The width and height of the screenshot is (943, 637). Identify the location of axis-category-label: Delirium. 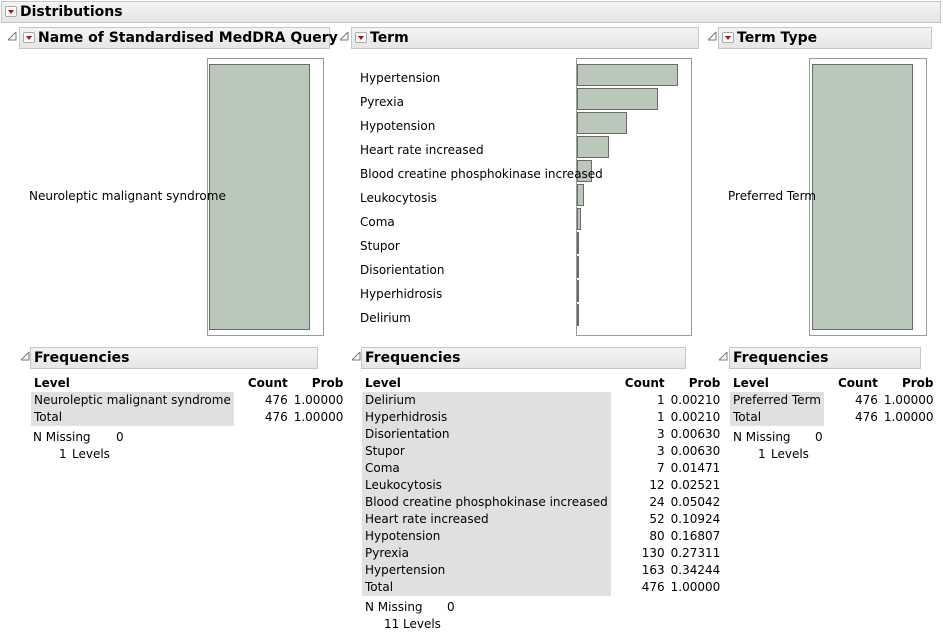
(385, 318).